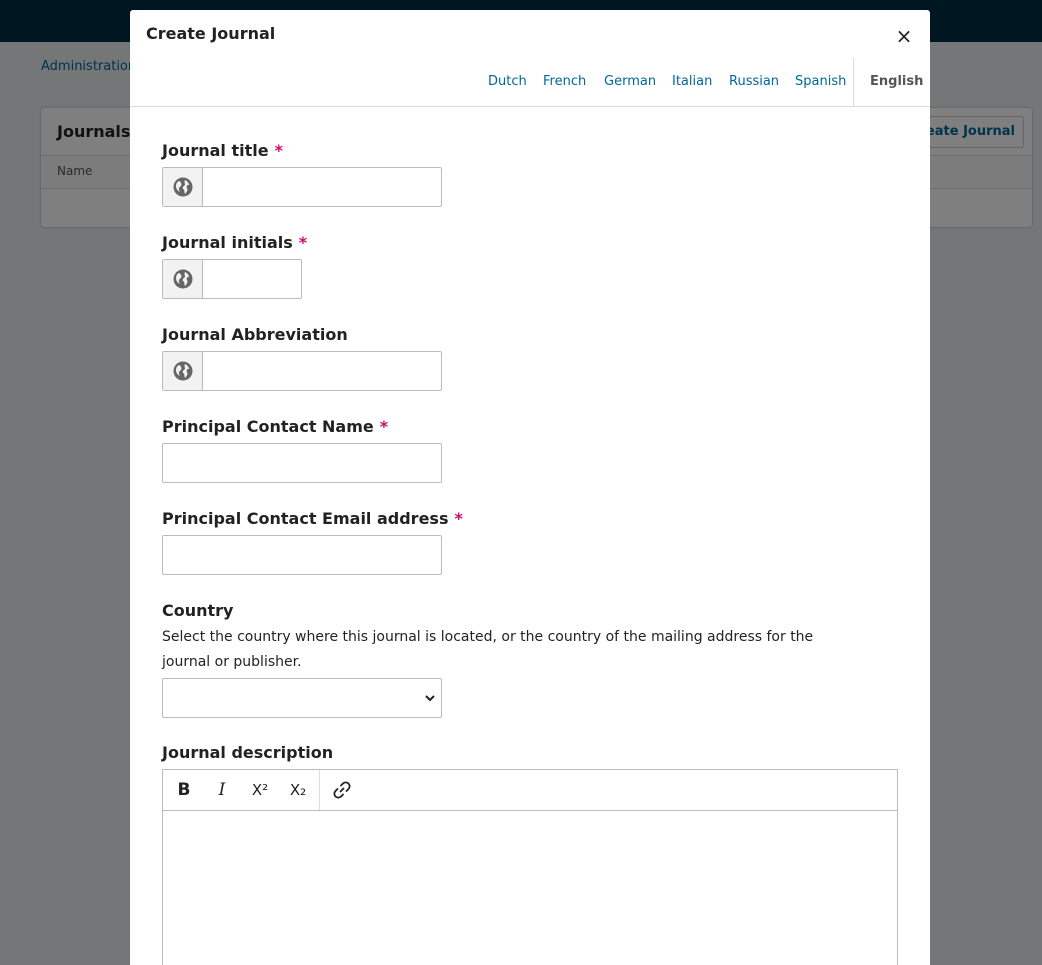  What do you see at coordinates (215, 150) in the screenshot?
I see `journal-title-label-text: Journal title` at bounding box center [215, 150].